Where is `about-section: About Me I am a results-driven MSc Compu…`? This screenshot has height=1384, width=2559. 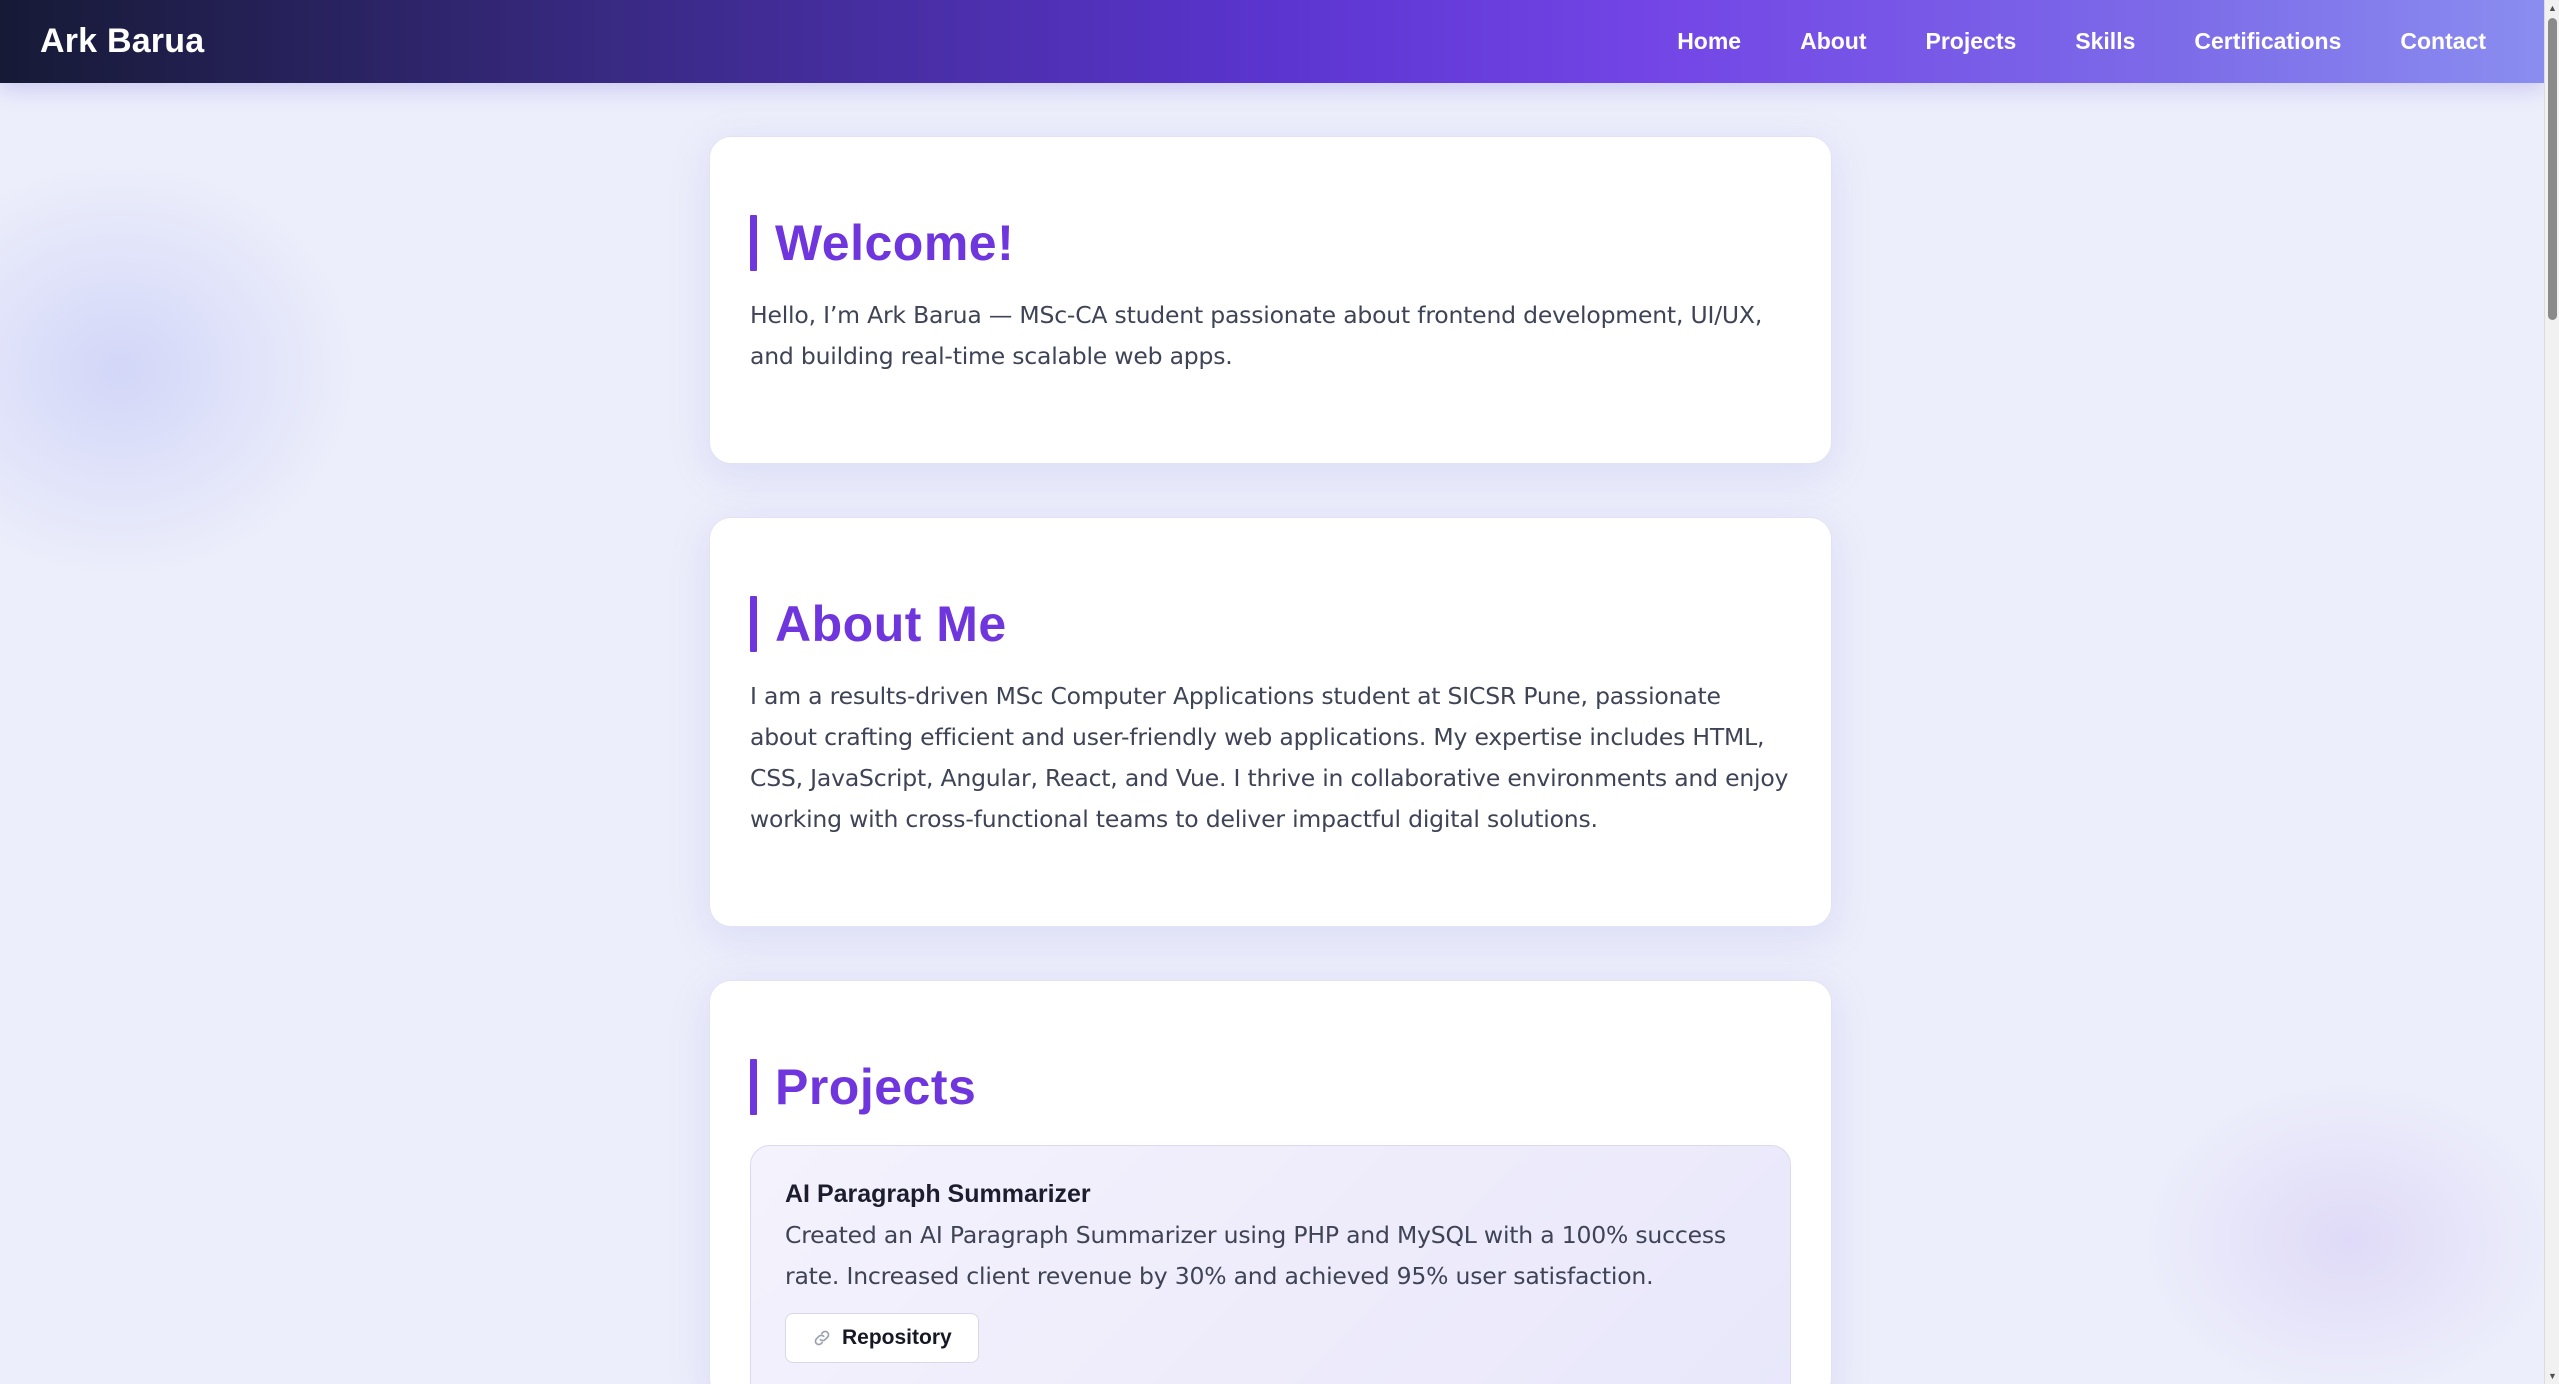
about-section: About Me I am a results-driven MSc Compu… is located at coordinates (1270, 722).